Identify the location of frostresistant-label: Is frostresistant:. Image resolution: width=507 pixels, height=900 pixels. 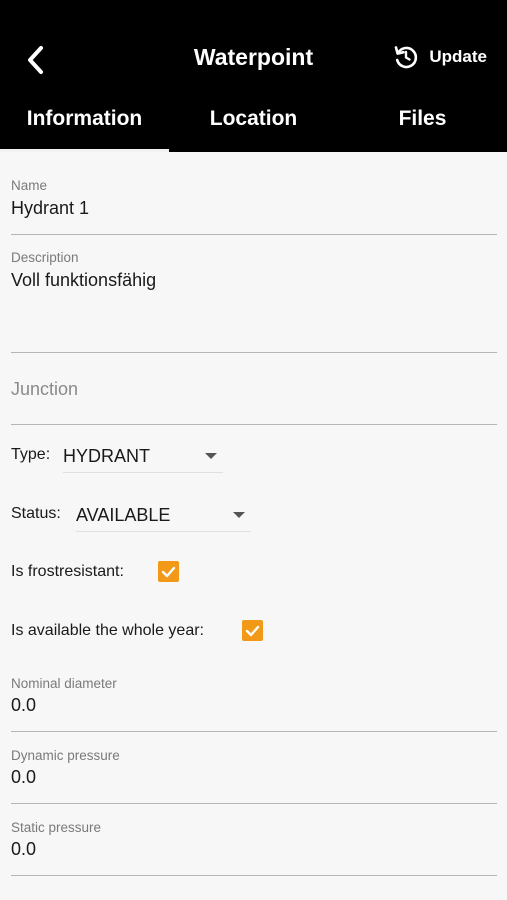
(67, 571).